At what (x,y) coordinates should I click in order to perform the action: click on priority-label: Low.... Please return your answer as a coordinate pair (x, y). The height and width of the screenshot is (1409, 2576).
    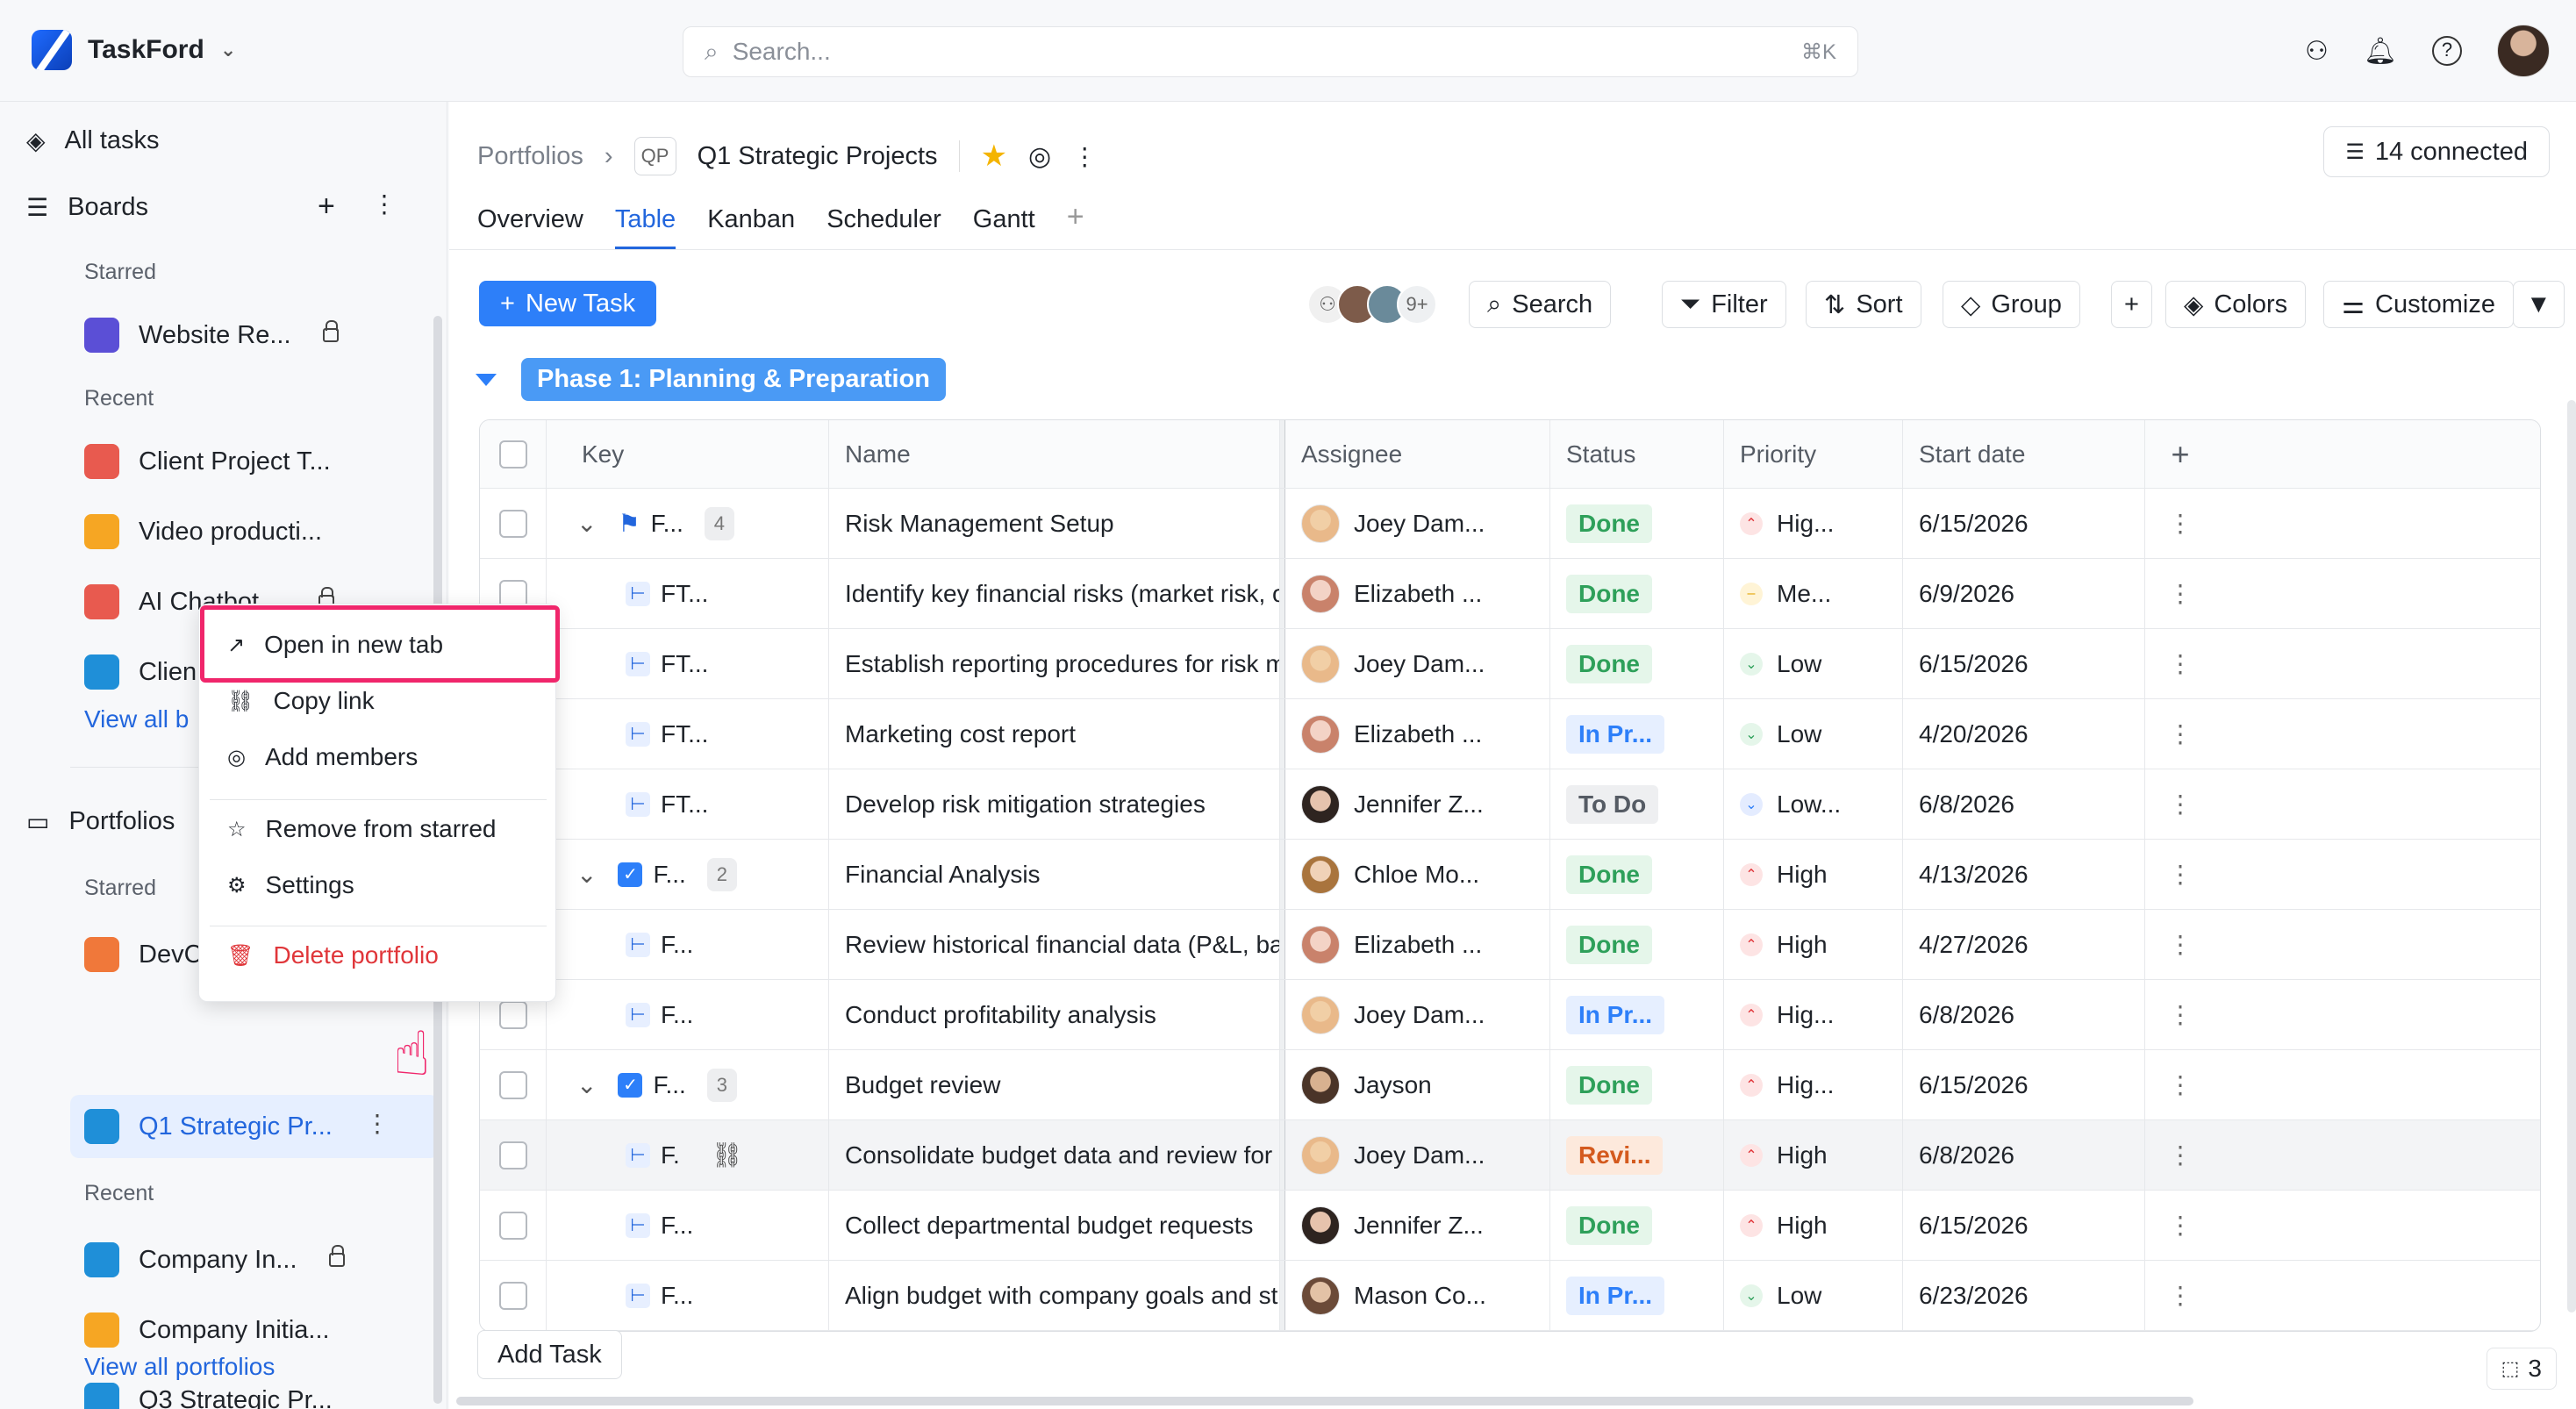
    Looking at the image, I should click on (1809, 804).